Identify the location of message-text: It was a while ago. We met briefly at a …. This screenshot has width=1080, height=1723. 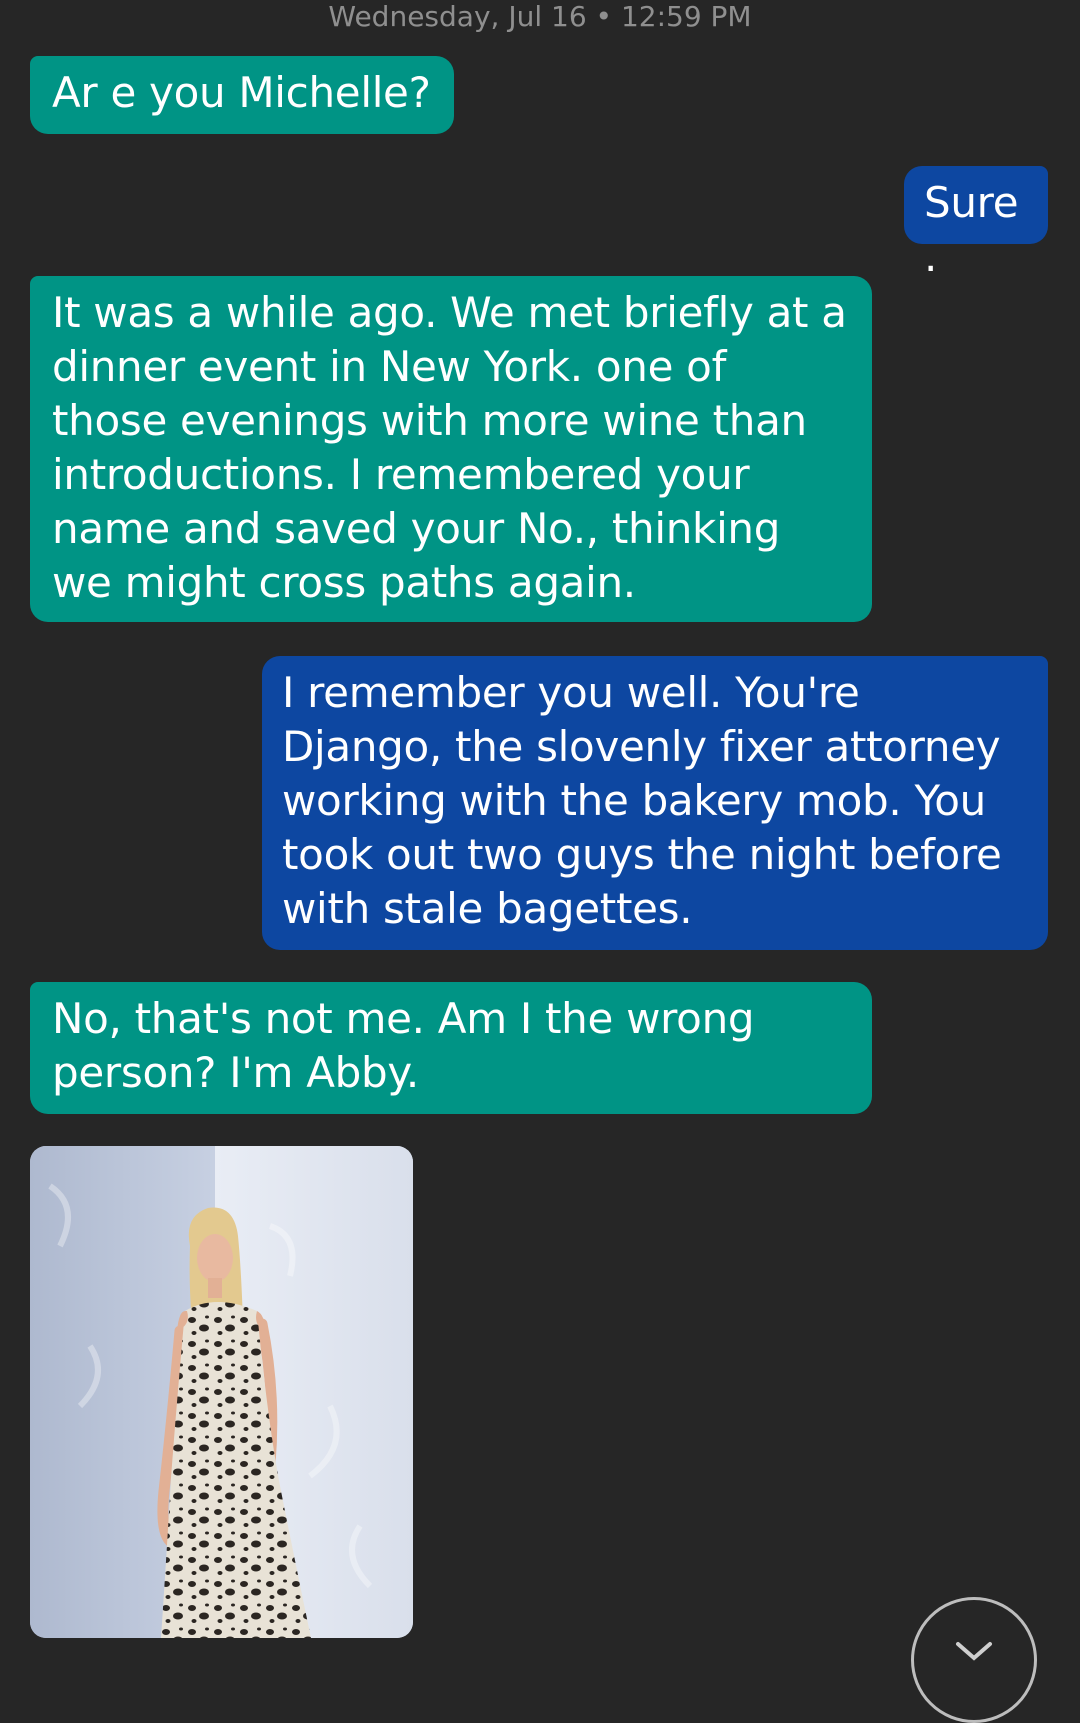
(449, 447).